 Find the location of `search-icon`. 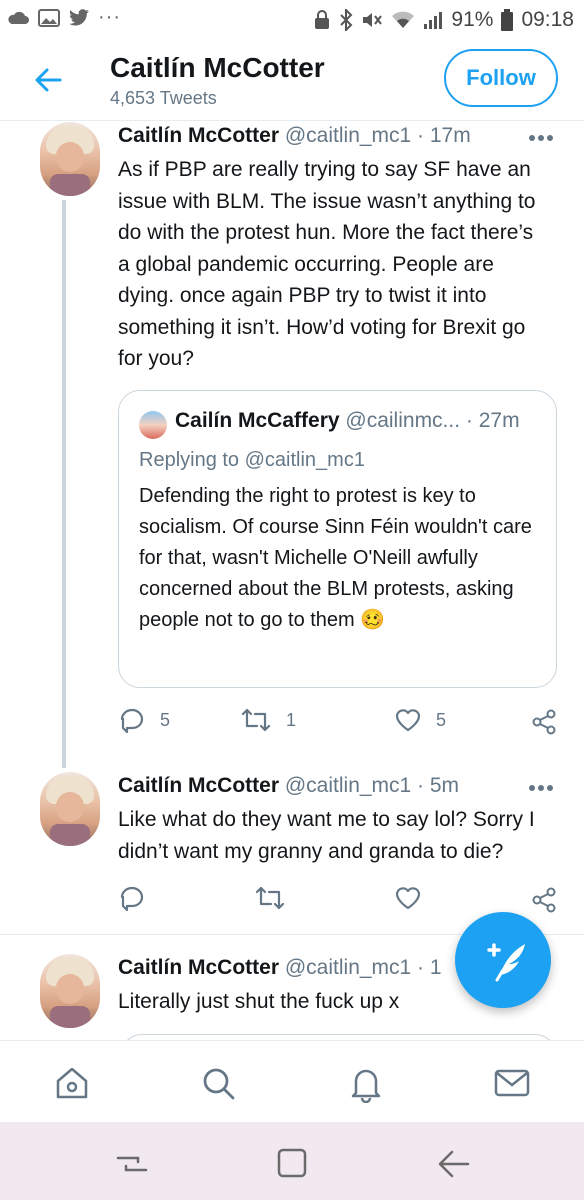

search-icon is located at coordinates (218, 1083).